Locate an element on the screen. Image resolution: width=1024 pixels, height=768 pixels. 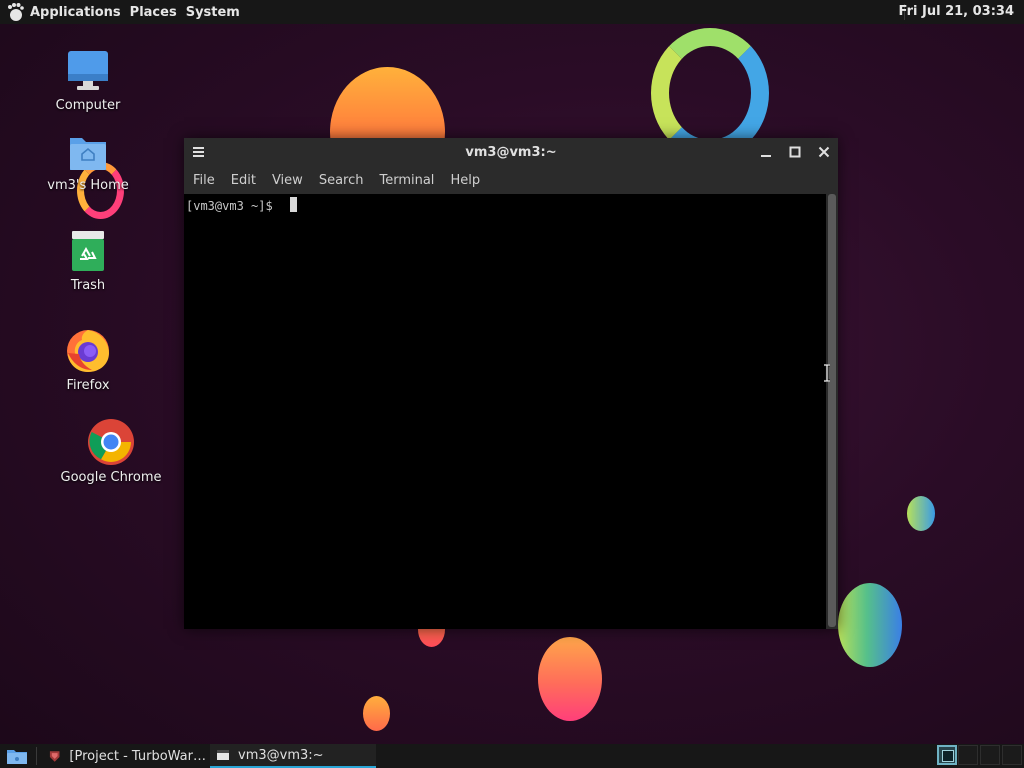
computer-icon is located at coordinates (88, 70).